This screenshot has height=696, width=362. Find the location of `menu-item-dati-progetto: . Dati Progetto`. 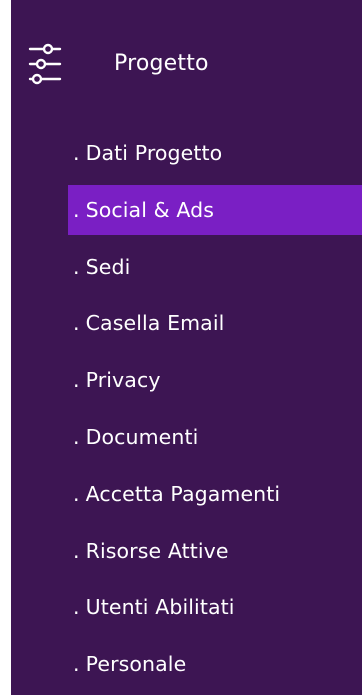

menu-item-dati-progetto: . Dati Progetto is located at coordinates (215, 153).